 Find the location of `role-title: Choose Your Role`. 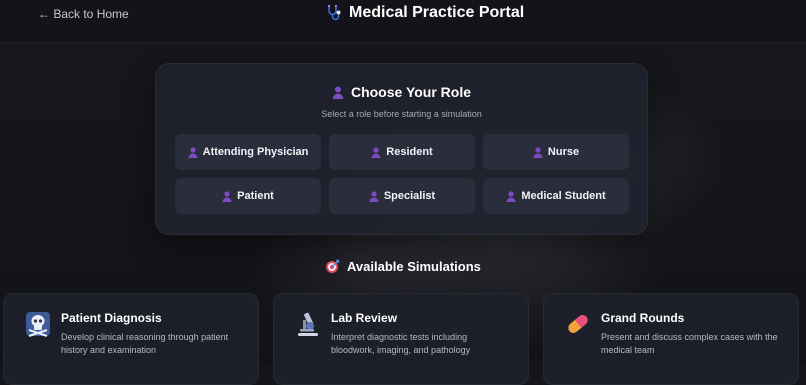

role-title: Choose Your Role is located at coordinates (411, 92).